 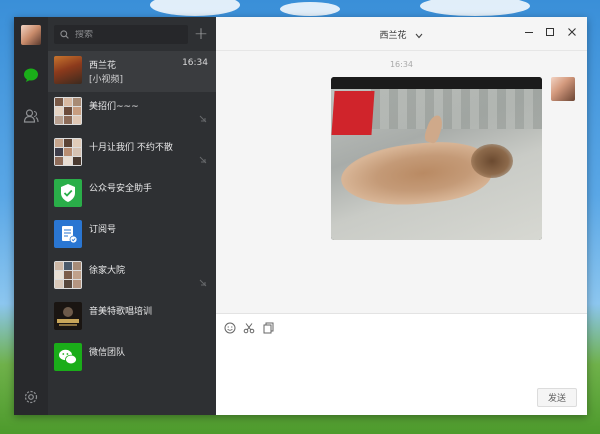 I want to click on chat-item-group-3: 徐家大院, so click(x=132, y=276).